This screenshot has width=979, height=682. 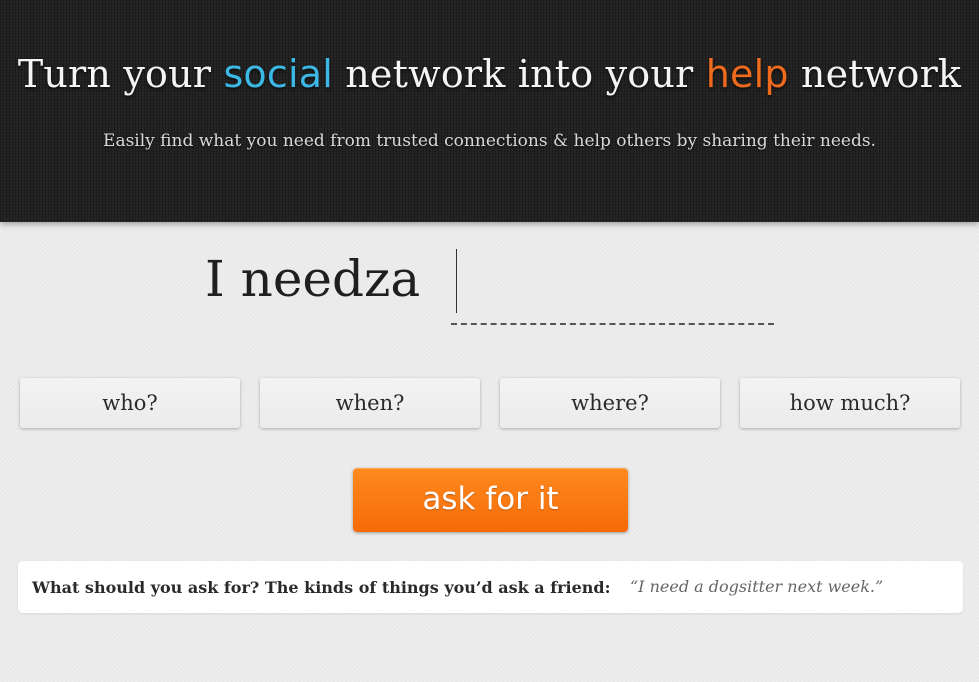 What do you see at coordinates (850, 403) in the screenshot?
I see `how-much-button: how much?` at bounding box center [850, 403].